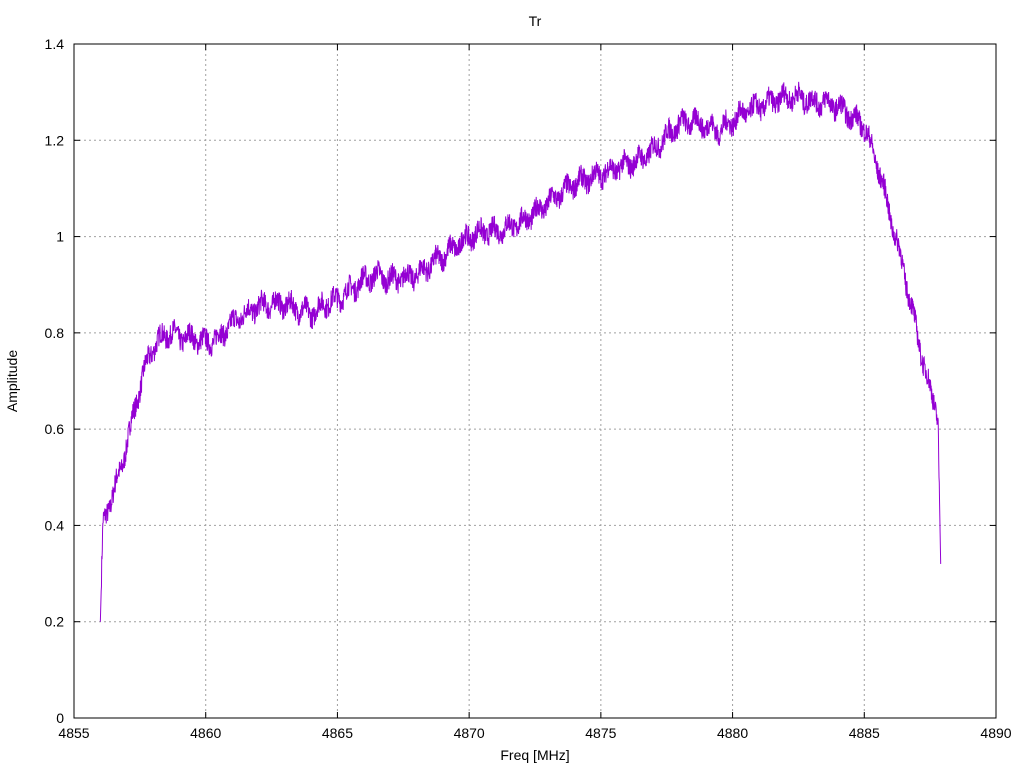 The image size is (1024, 773). I want to click on y-tick-label: 0.8, so click(55, 333).